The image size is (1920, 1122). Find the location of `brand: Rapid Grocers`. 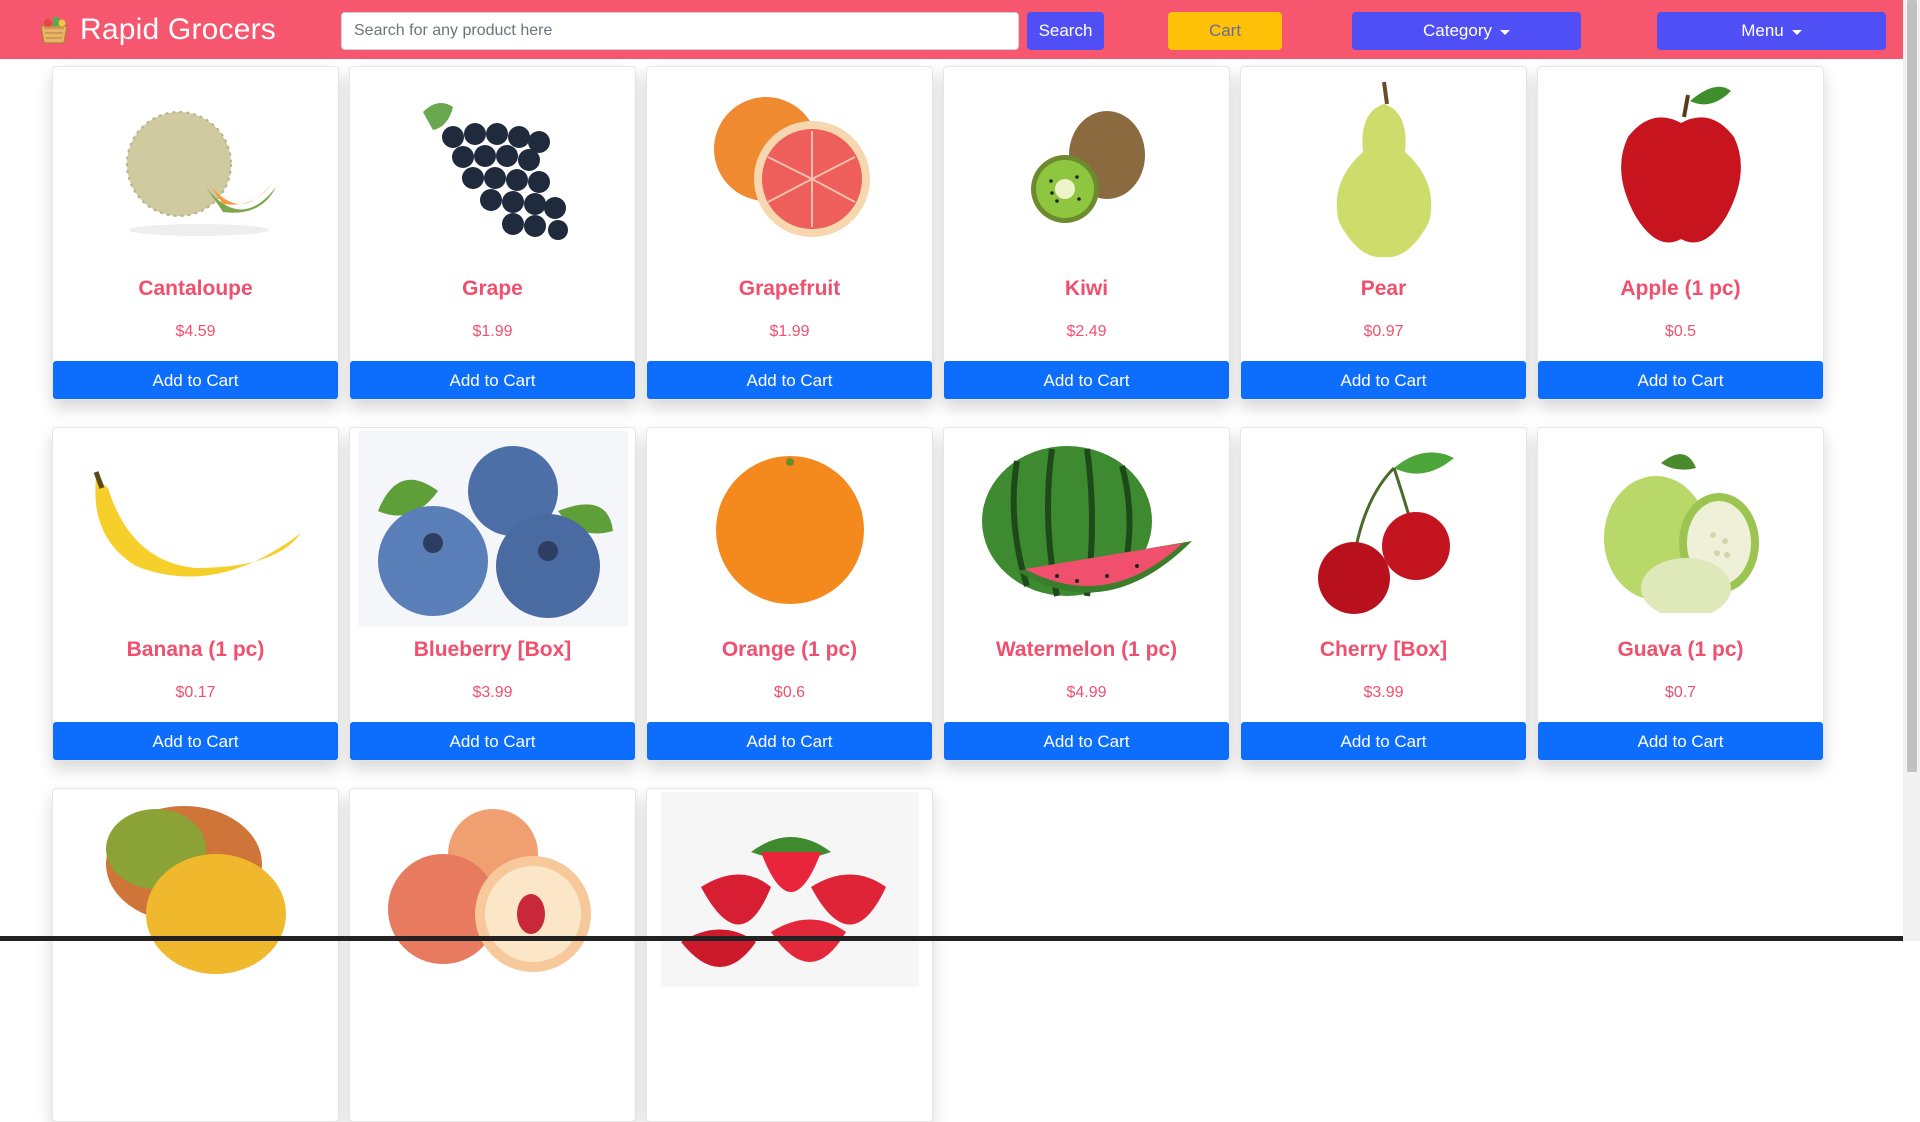

brand: Rapid Grocers is located at coordinates (157, 30).